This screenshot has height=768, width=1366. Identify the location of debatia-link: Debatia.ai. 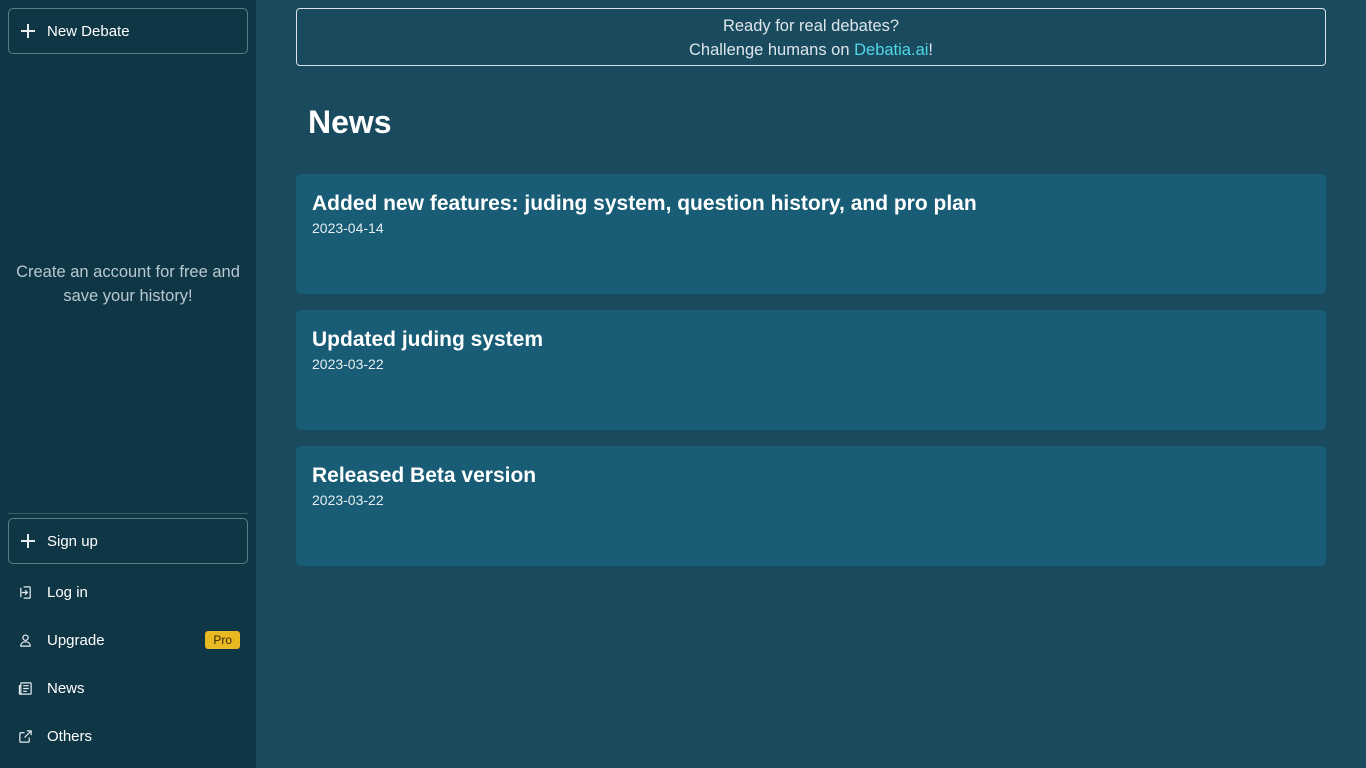
(891, 50).